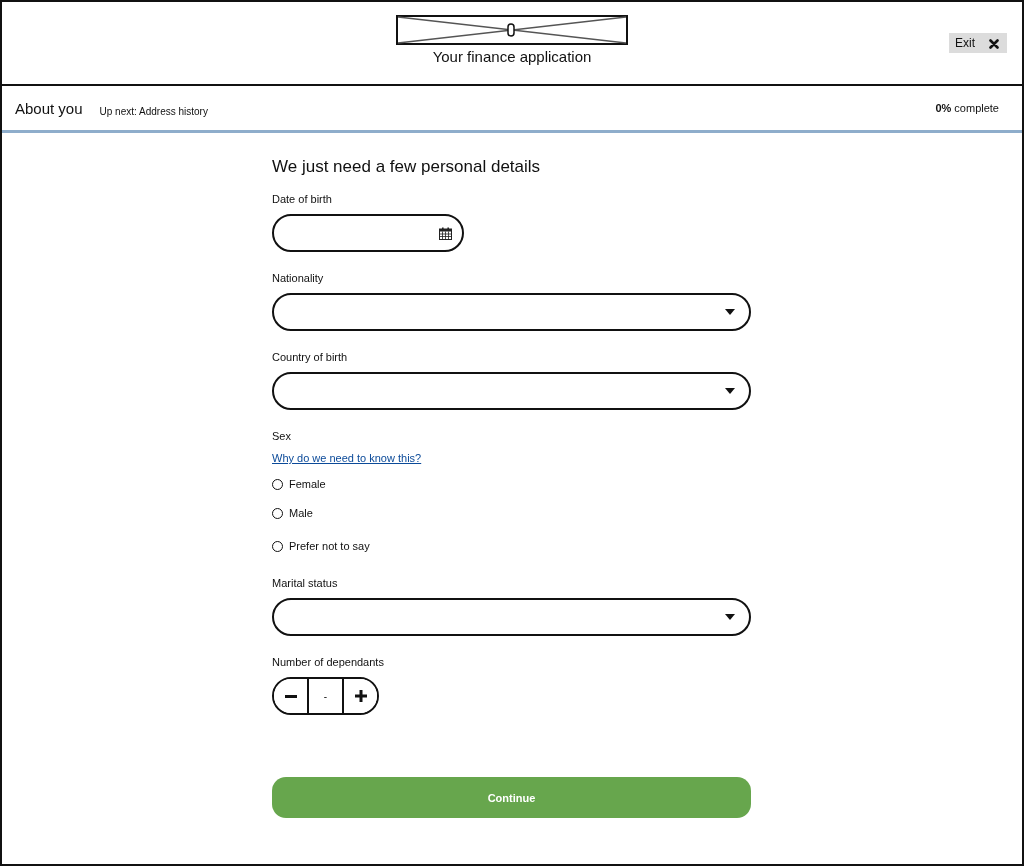  Describe the element at coordinates (445, 233) in the screenshot. I see `calendar-icon` at that location.